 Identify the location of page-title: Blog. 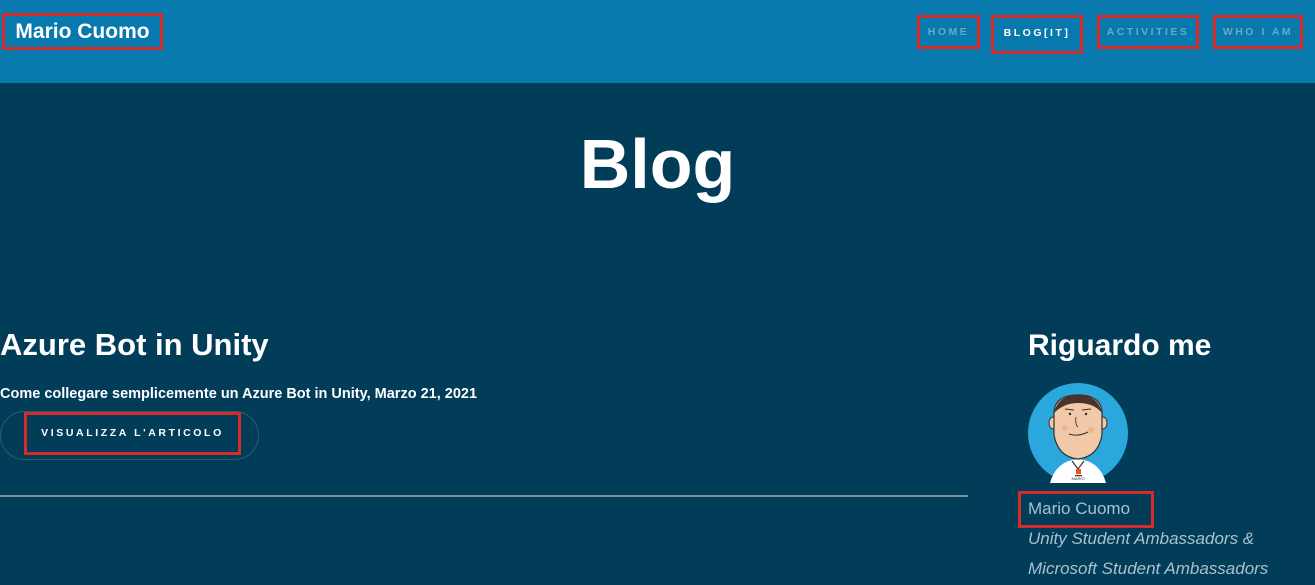
(657, 164).